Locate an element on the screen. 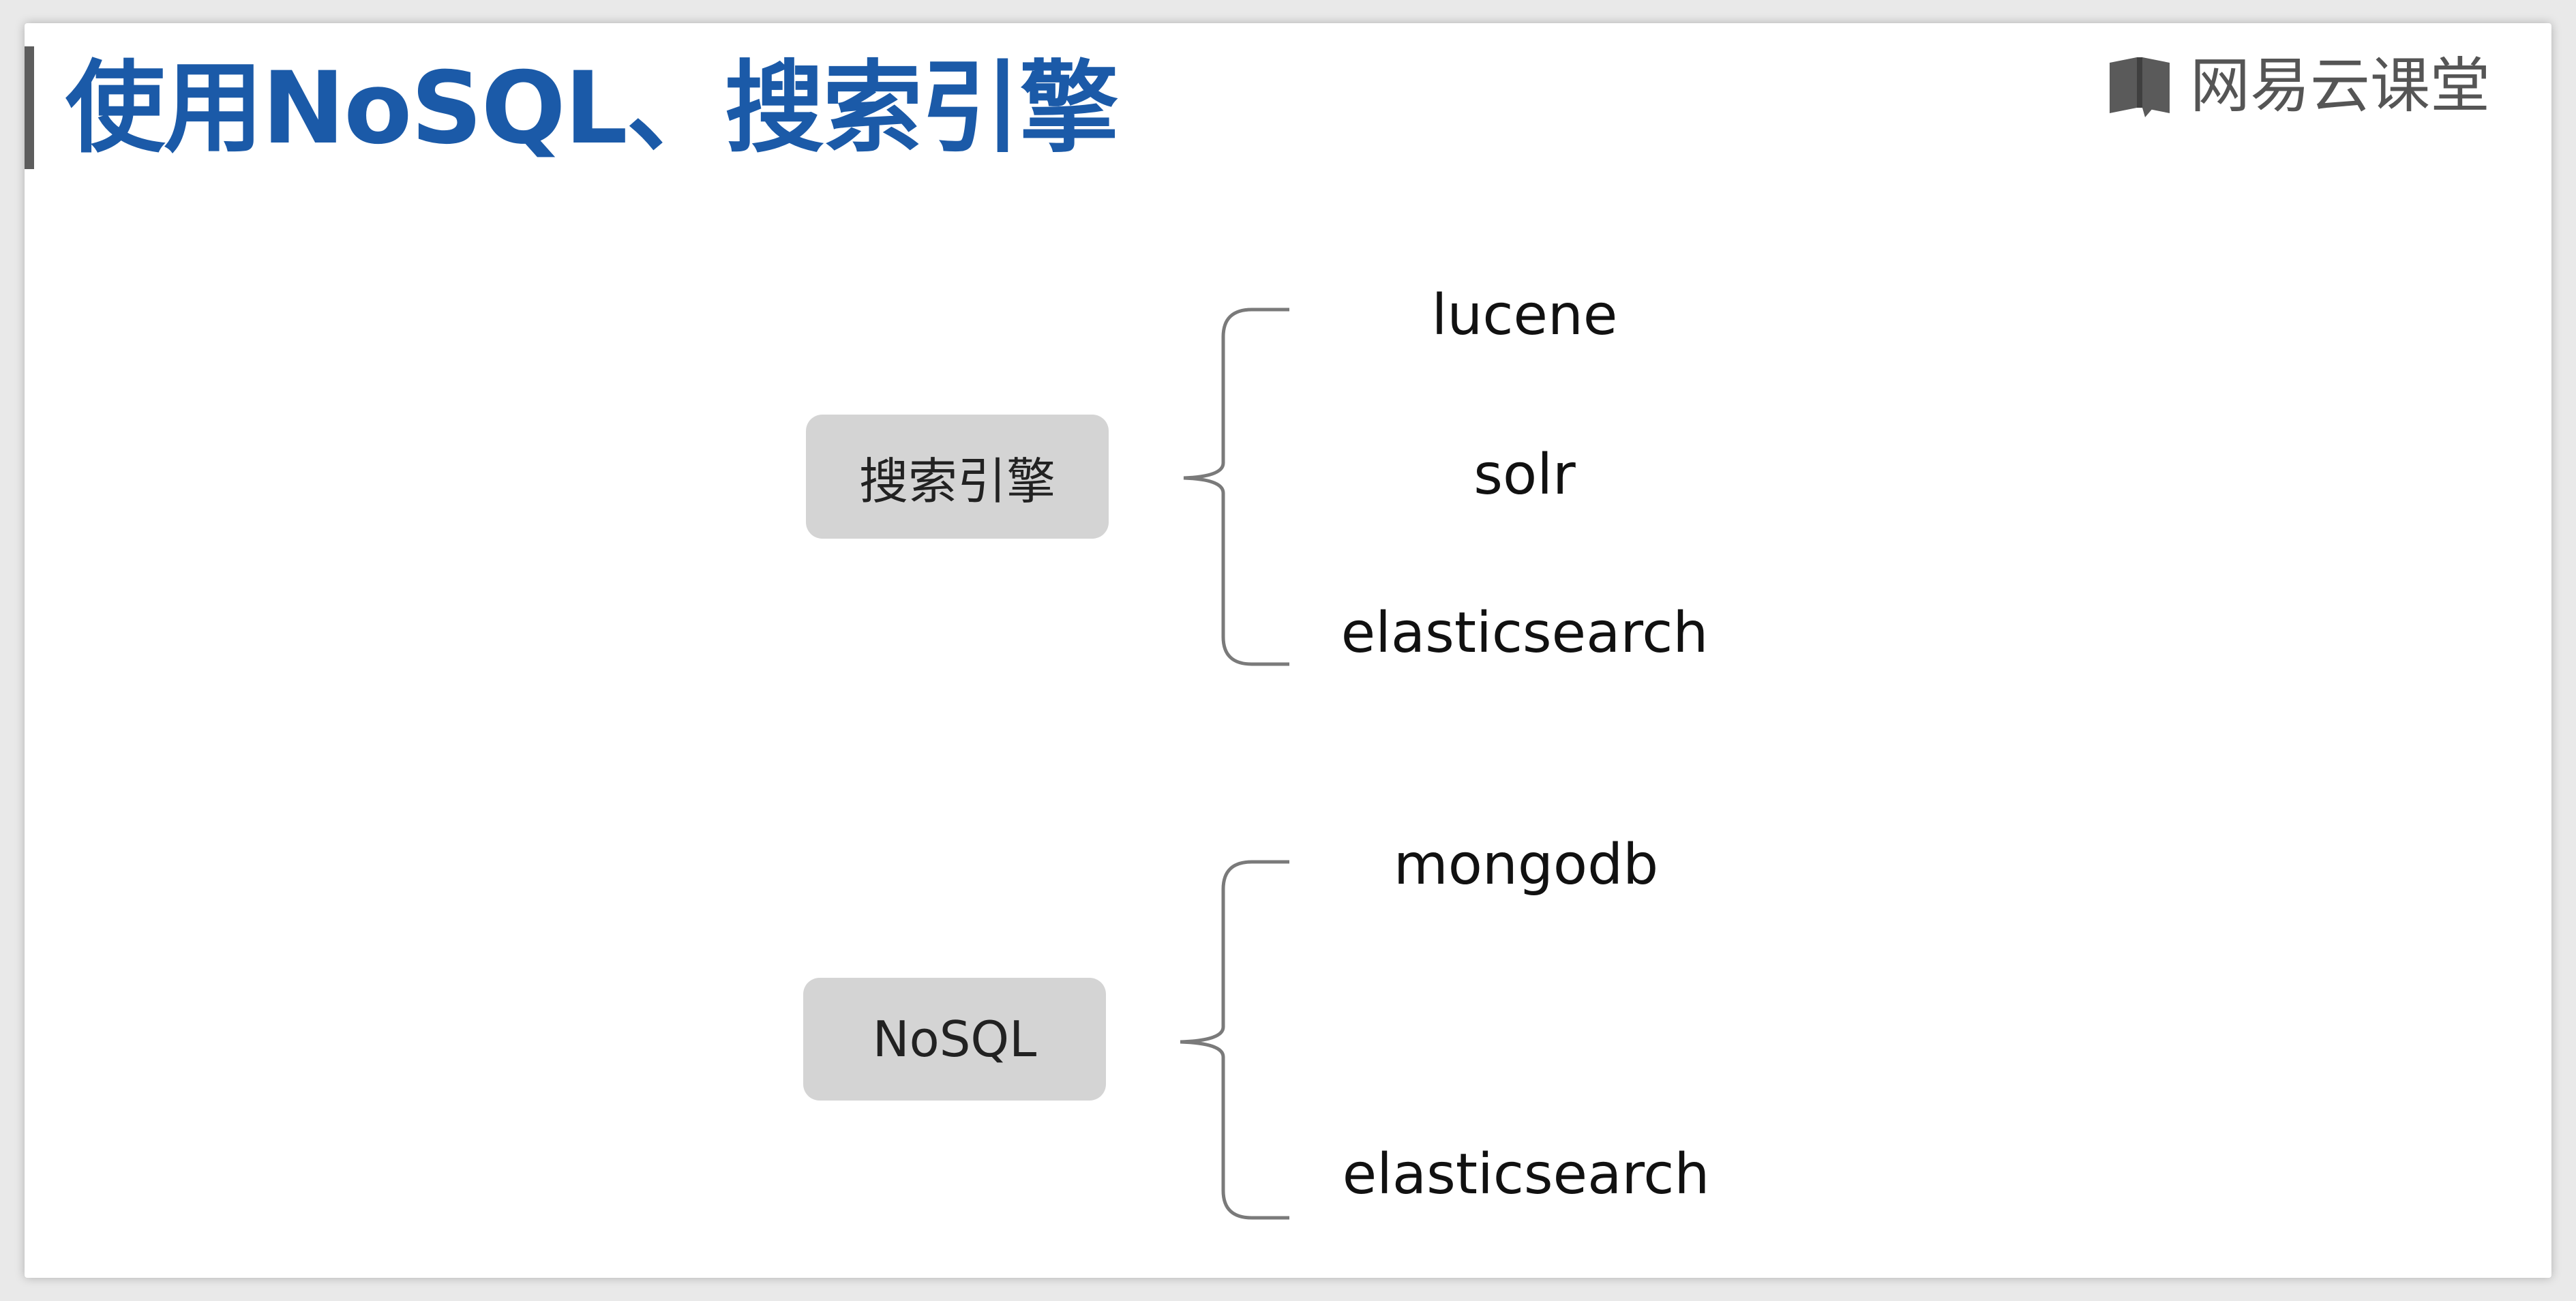 Image resolution: width=2576 pixels, height=1301 pixels. leaf-lucene: lucene is located at coordinates (1524, 315).